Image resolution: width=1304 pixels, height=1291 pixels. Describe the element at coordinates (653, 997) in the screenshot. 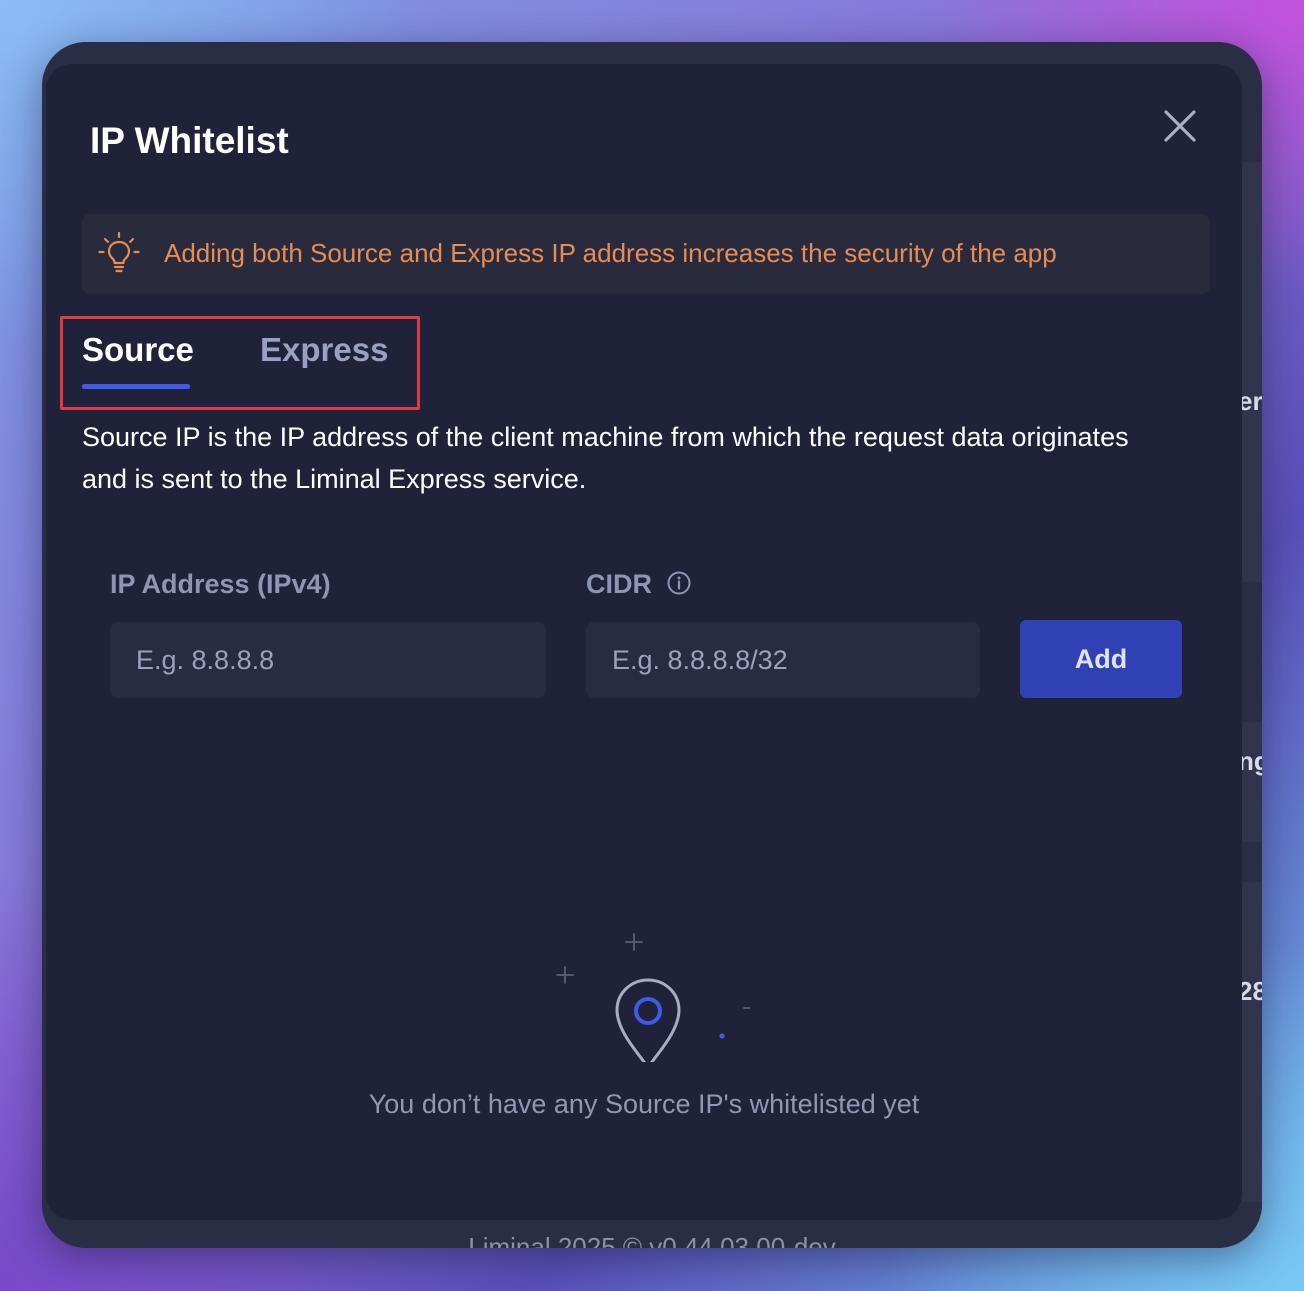

I see `location-pin-icon` at that location.